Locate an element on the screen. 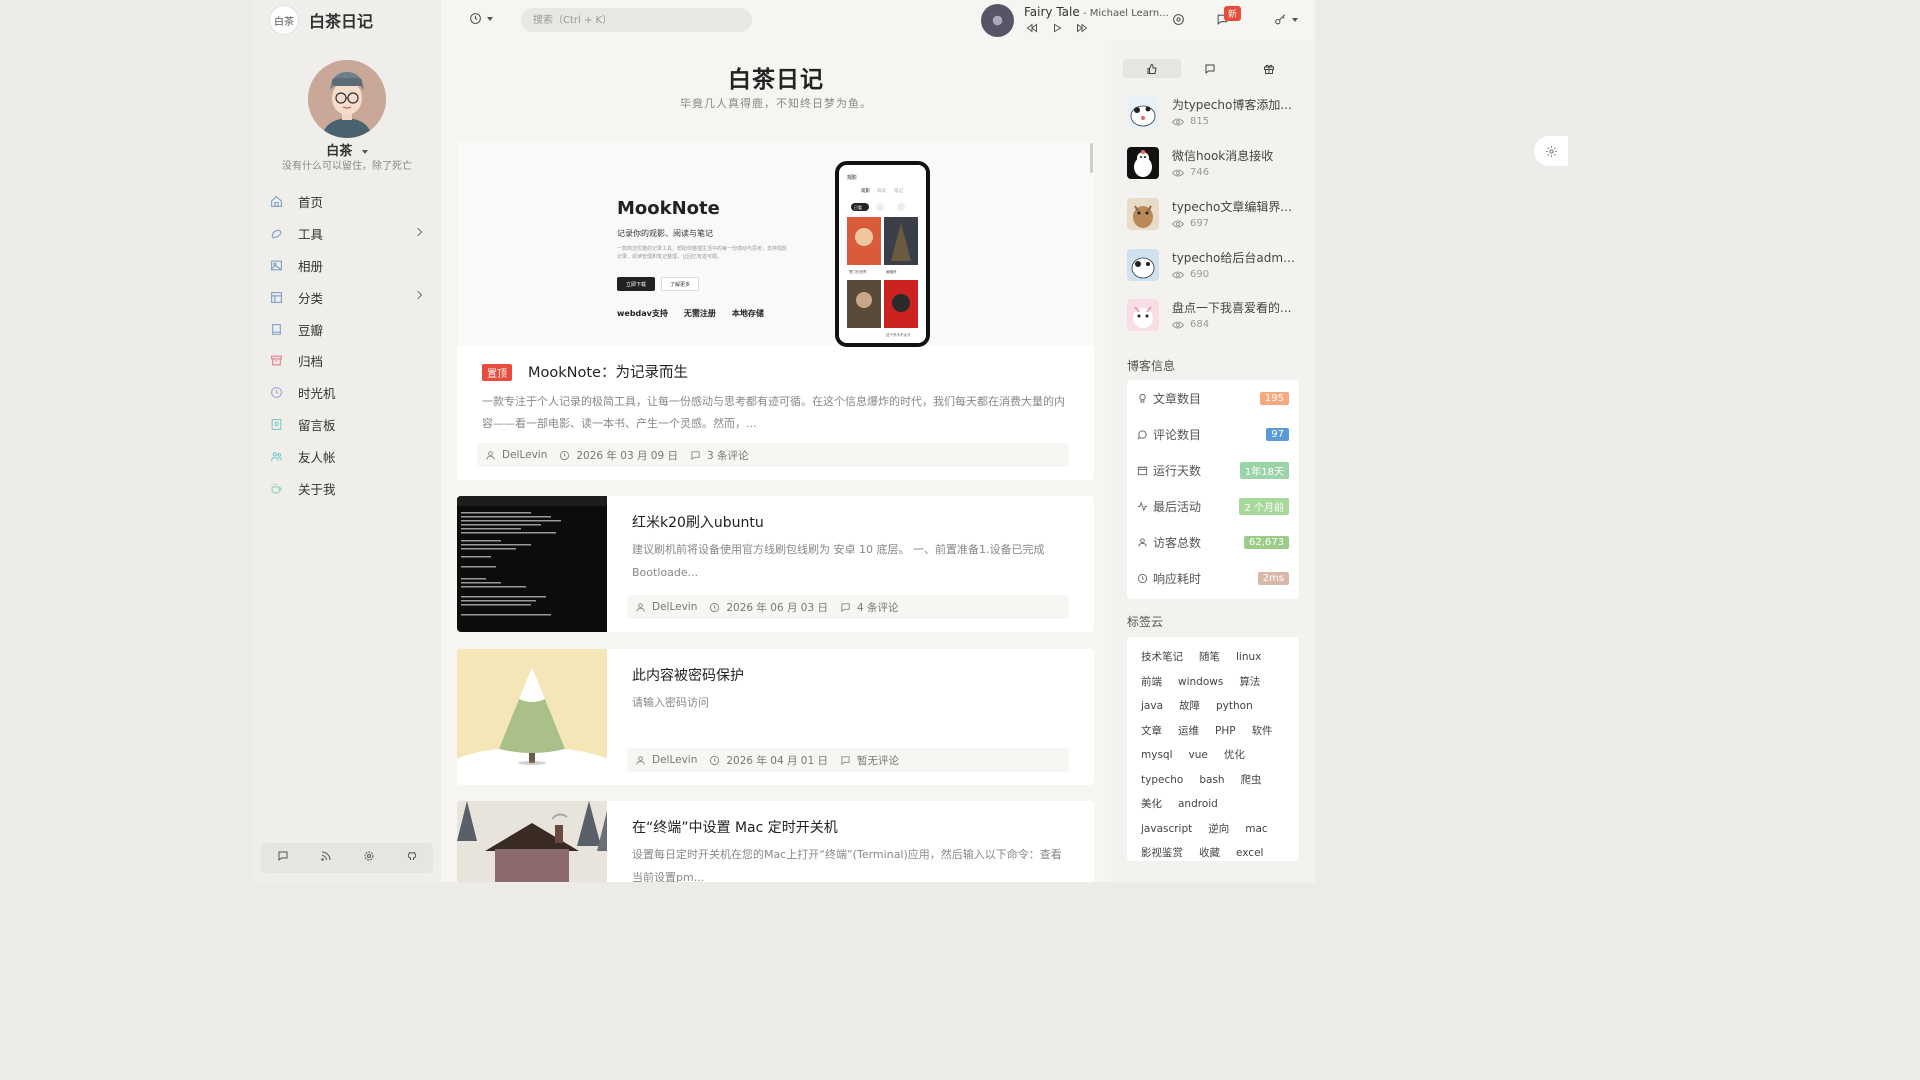 This screenshot has width=1920, height=1080. popular-post: typecho给后台admi... 690 is located at coordinates (1214, 269).